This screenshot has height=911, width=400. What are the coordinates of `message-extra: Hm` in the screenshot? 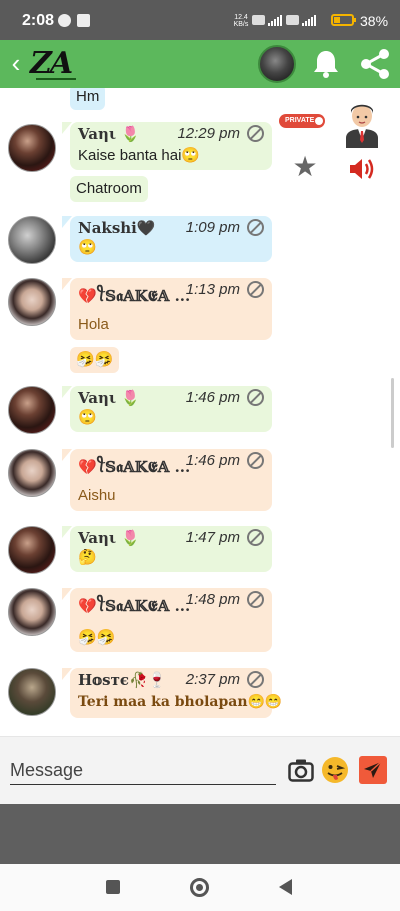 It's located at (88, 99).